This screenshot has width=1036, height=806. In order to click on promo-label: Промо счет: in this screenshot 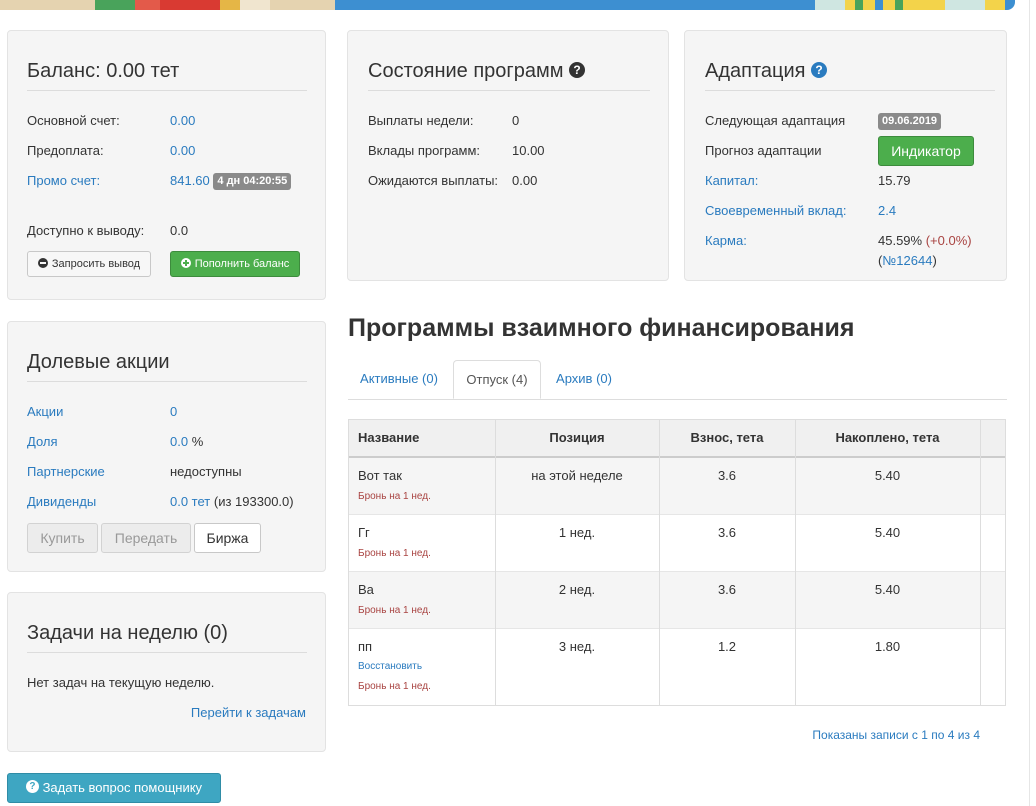, I will do `click(63, 181)`.